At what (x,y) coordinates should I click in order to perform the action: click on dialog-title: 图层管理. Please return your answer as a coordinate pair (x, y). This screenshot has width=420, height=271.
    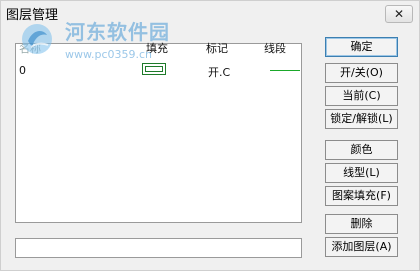
    Looking at the image, I should click on (32, 15).